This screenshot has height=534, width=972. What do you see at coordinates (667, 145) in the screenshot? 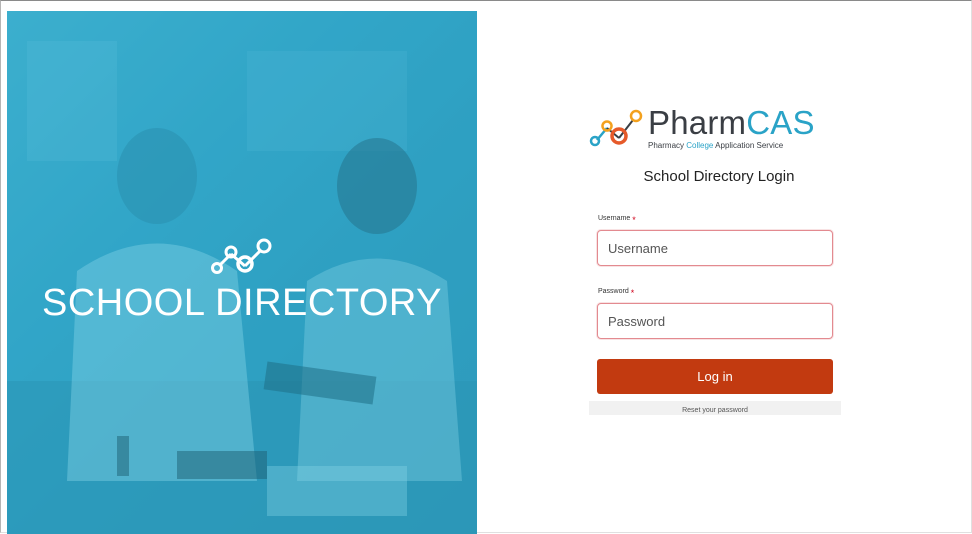
I see `brand-subtitle-part1: Pharmacy` at bounding box center [667, 145].